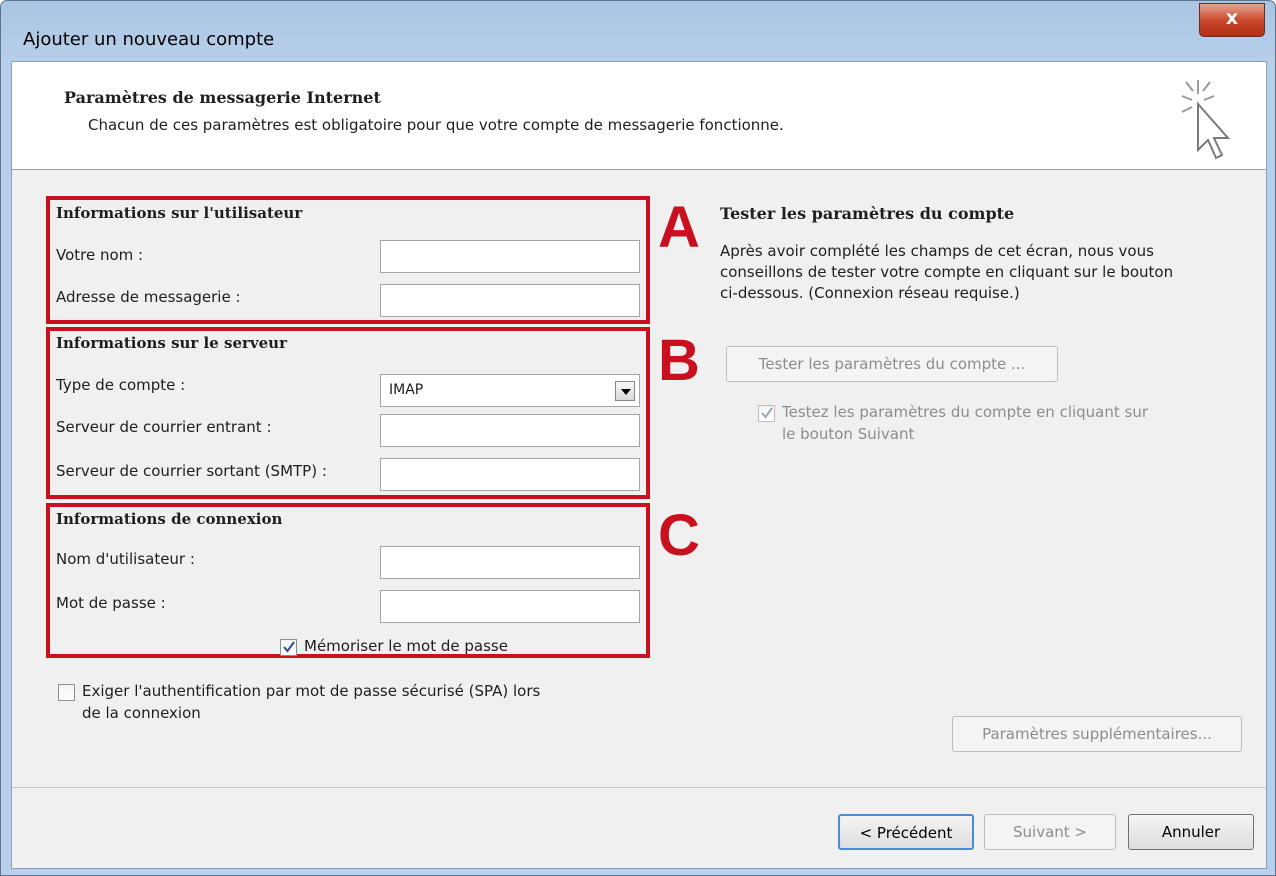  Describe the element at coordinates (164, 427) in the screenshot. I see `incoming-server-label: Serveur de courrier entrant :` at that location.